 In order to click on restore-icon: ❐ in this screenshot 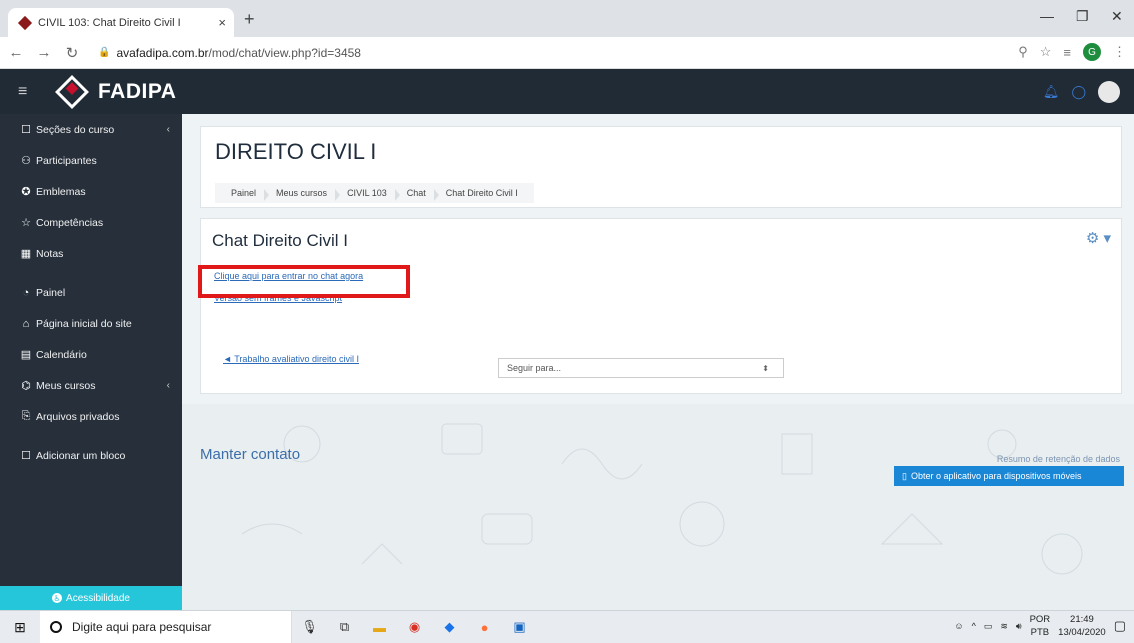, I will do `click(1082, 16)`.